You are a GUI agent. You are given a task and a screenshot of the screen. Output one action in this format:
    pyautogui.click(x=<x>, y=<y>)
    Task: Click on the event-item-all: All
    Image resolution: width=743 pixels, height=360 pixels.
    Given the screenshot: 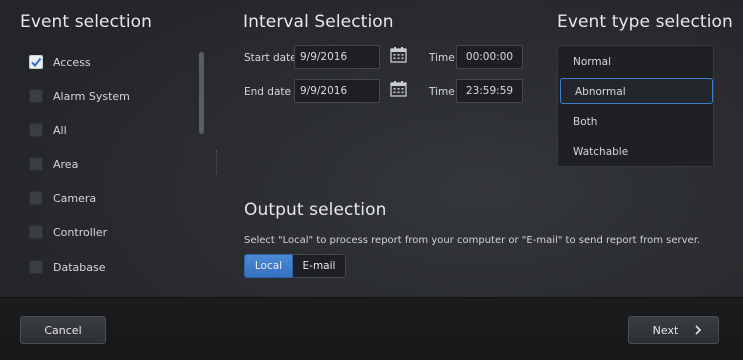 What is the action you would take?
    pyautogui.click(x=48, y=130)
    